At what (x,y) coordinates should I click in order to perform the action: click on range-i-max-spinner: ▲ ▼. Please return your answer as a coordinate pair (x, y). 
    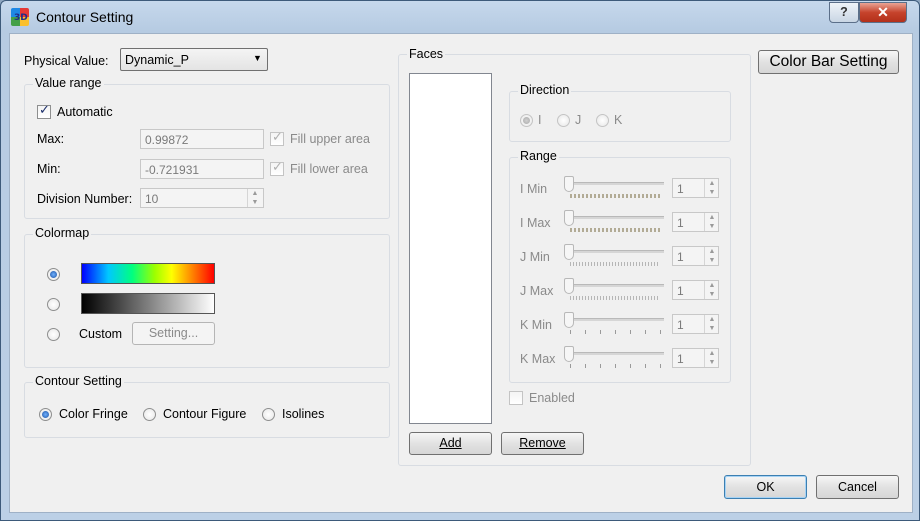
    Looking at the image, I should click on (711, 222).